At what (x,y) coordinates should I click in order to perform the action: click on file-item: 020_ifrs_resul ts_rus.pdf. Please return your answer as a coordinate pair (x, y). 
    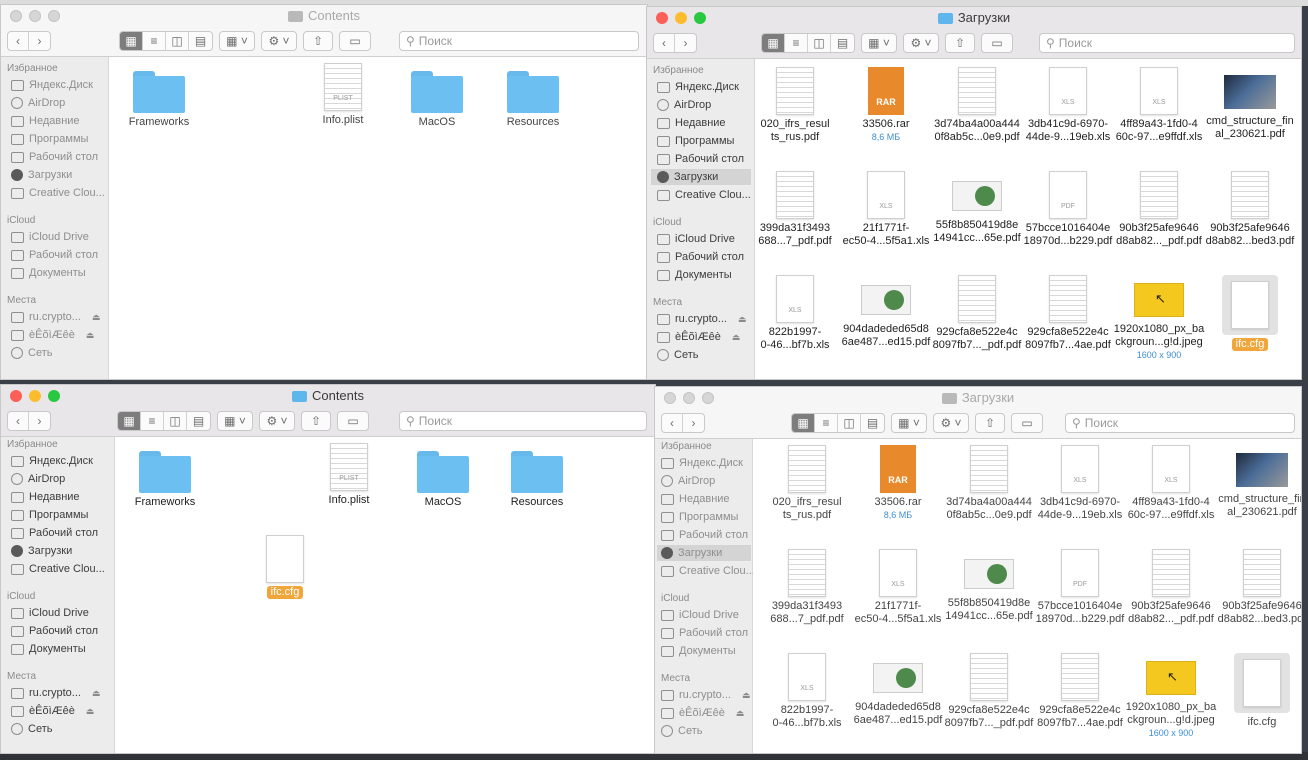
    Looking at the image, I should click on (807, 483).